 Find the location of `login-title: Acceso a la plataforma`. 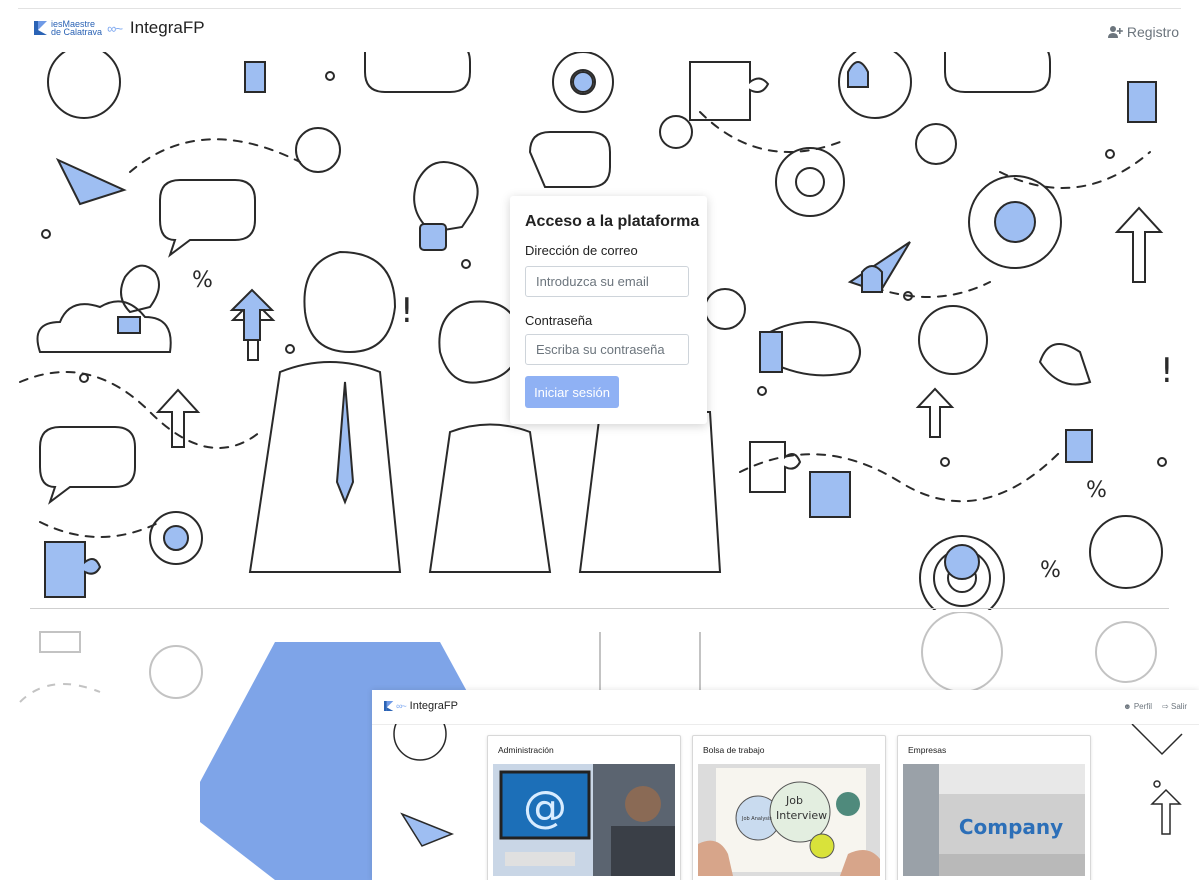

login-title: Acceso a la plataforma is located at coordinates (612, 221).